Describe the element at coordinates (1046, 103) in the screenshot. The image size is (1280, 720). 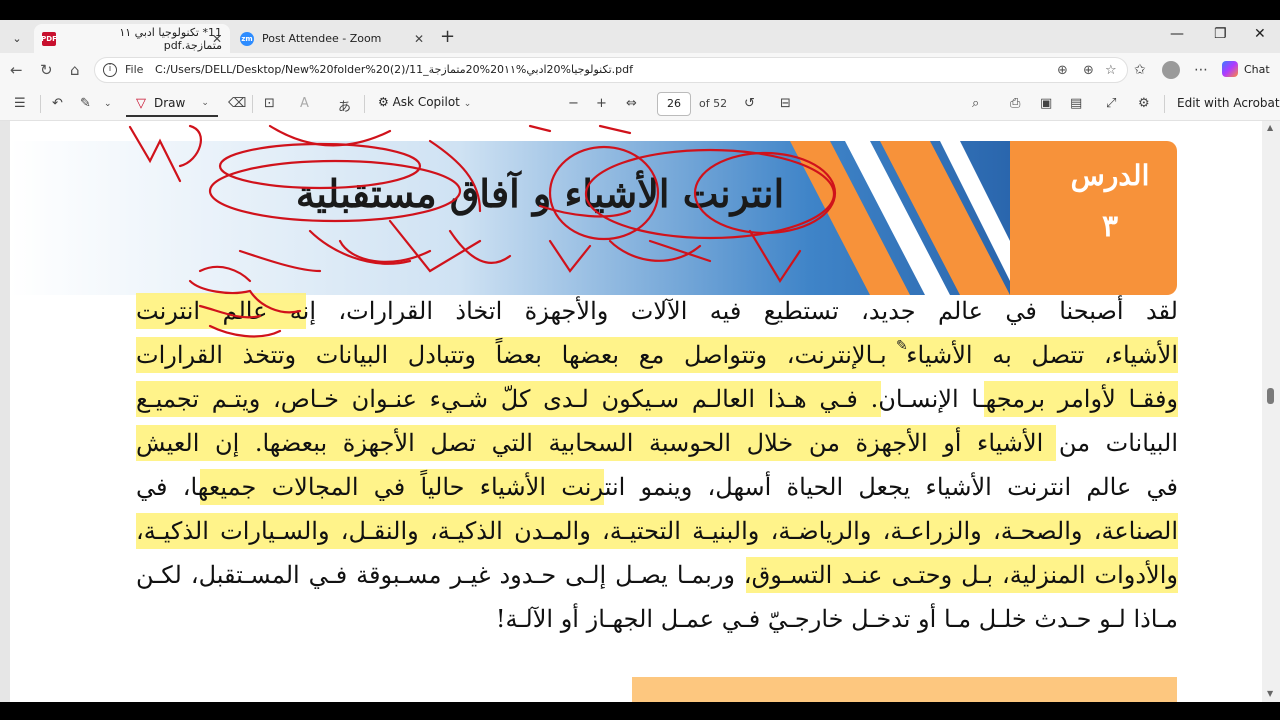
I see `save-icon: ▣` at that location.